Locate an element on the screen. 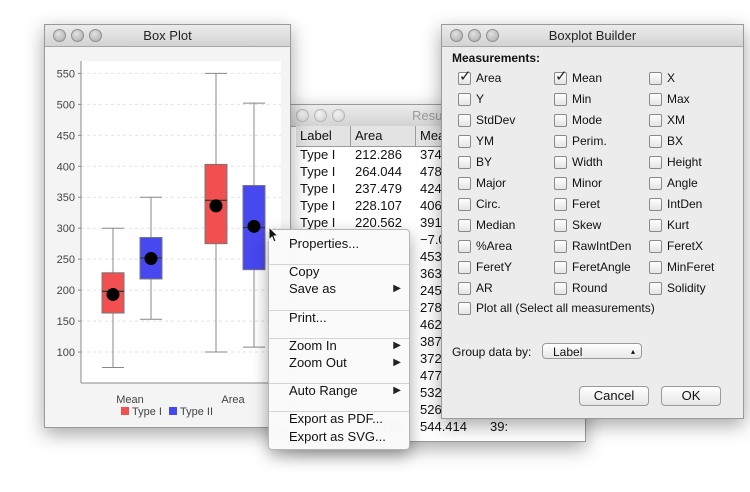  legend-label: Type II is located at coordinates (196, 412).